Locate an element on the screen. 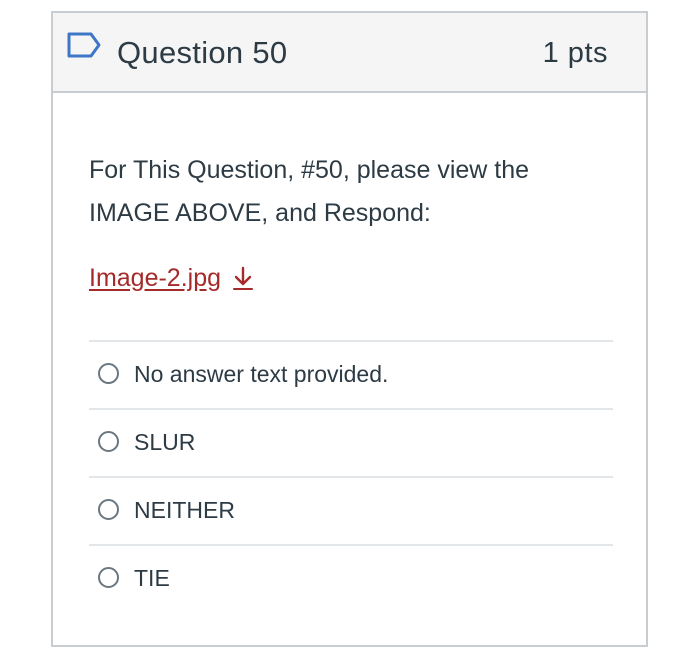 Image resolution: width=700 pixels, height=663 pixels. question-points: 1 pts is located at coordinates (575, 53).